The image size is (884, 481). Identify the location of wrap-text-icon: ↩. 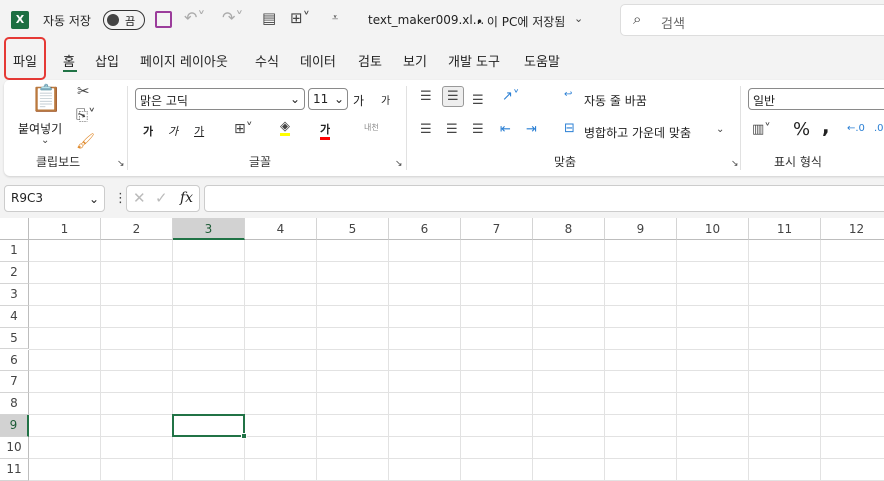
(568, 95).